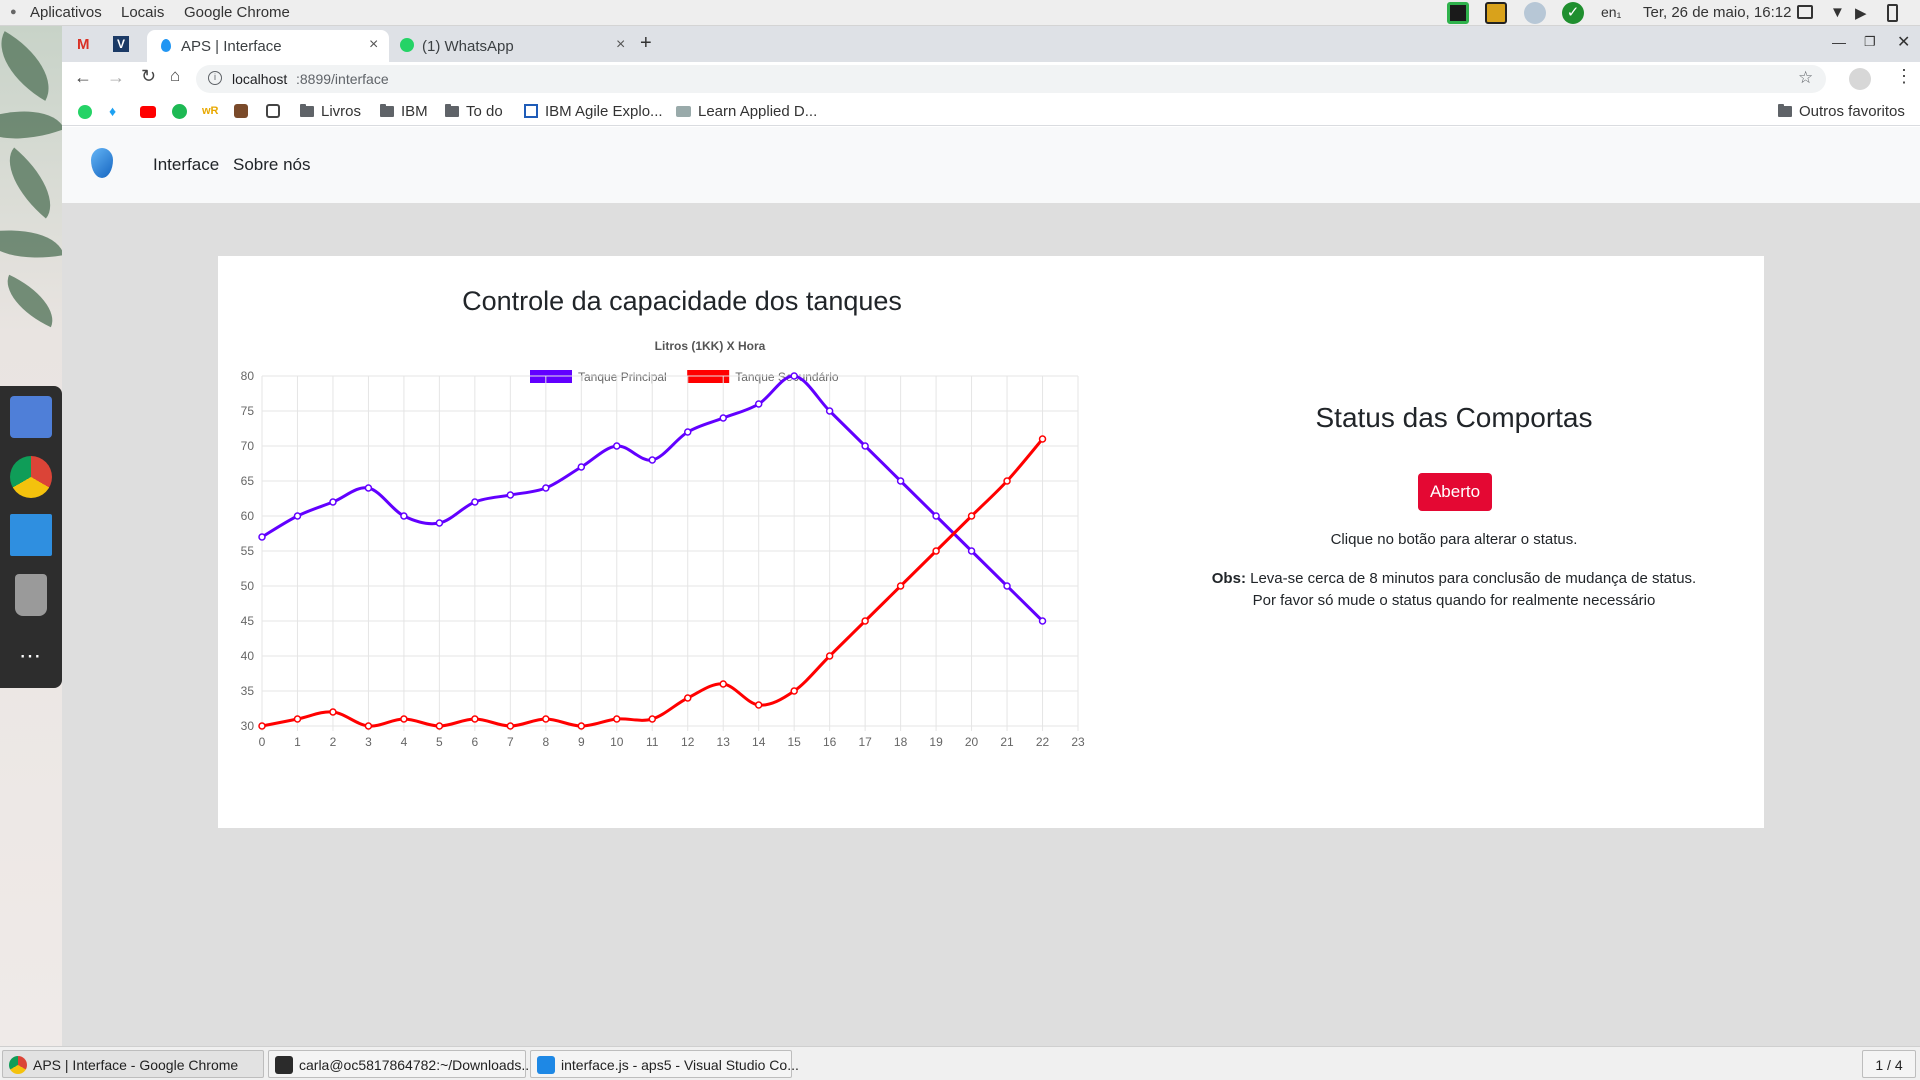 Image resolution: width=1920 pixels, height=1080 pixels. I want to click on y-tick-label: 55, so click(248, 551).